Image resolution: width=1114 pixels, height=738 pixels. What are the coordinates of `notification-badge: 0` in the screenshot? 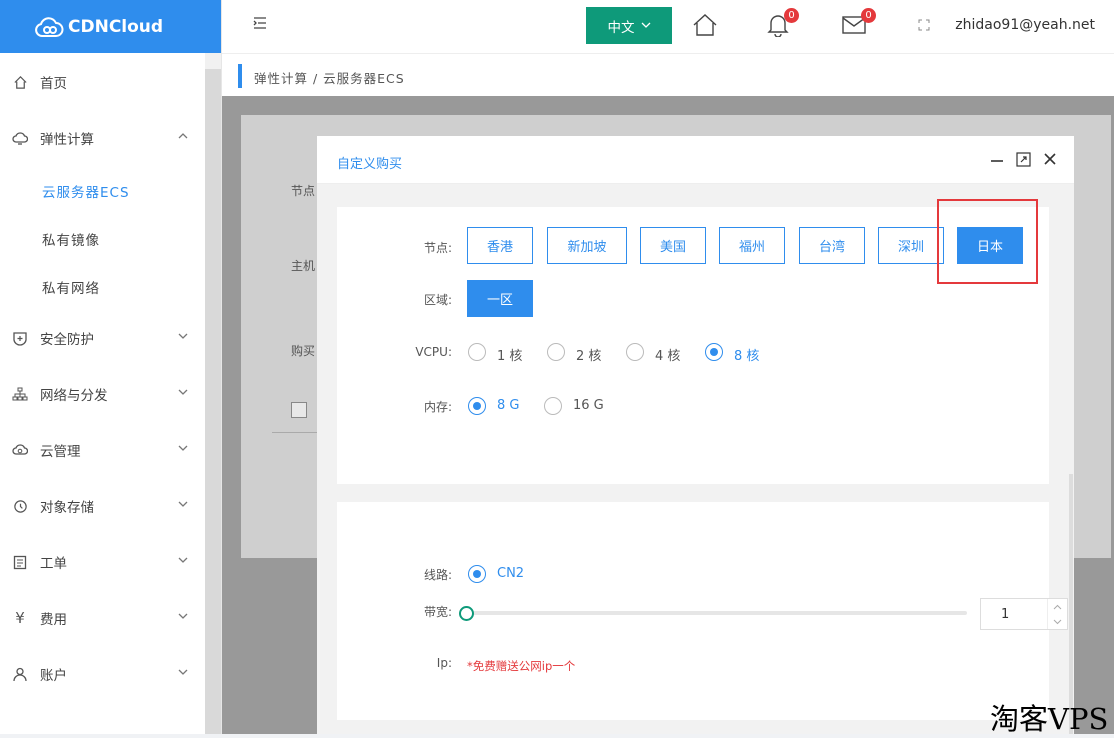 It's located at (791, 15).